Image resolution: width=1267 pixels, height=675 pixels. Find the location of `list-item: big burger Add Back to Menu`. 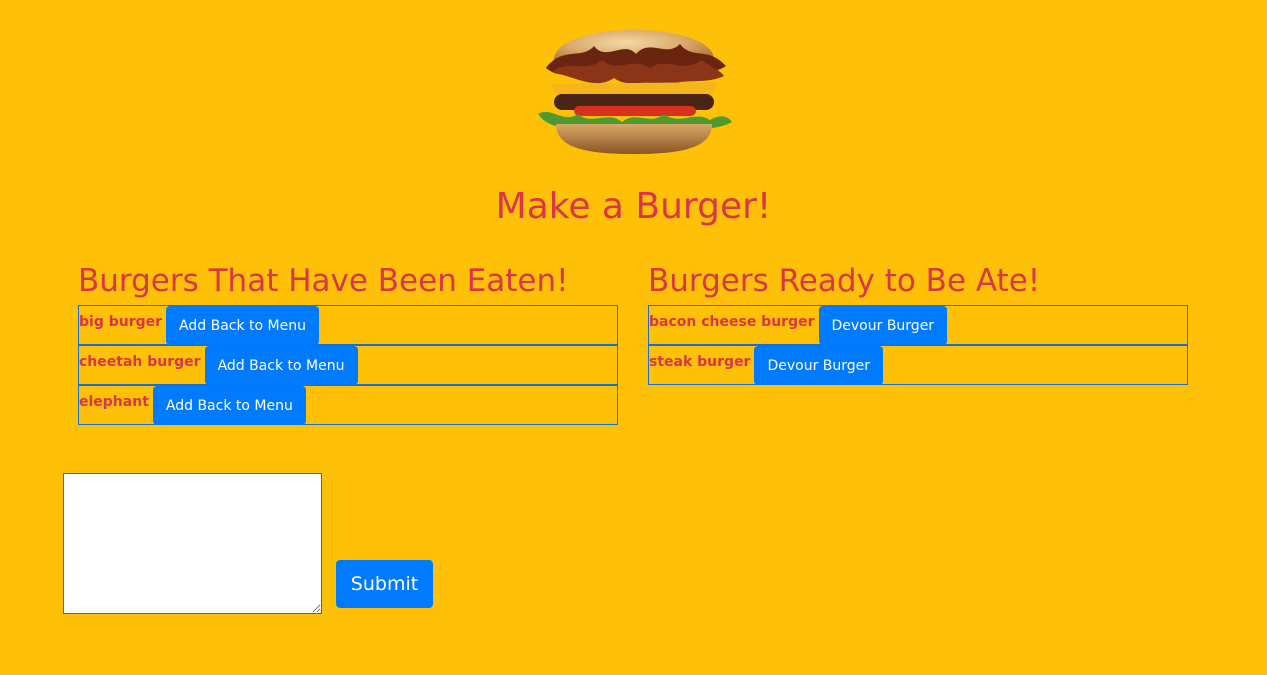

list-item: big burger Add Back to Menu is located at coordinates (348, 325).